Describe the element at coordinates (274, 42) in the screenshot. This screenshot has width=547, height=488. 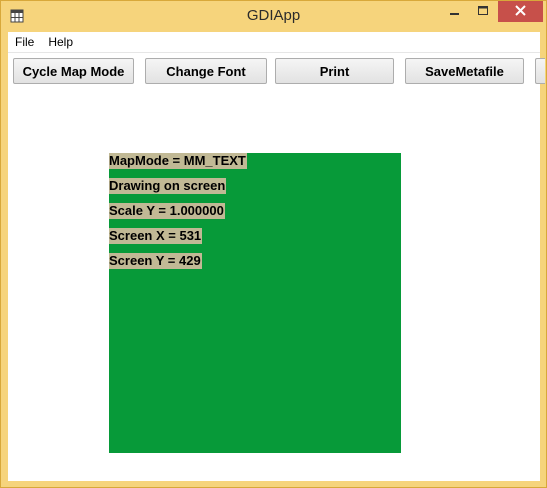
I see `menu-bar: File Help` at that location.